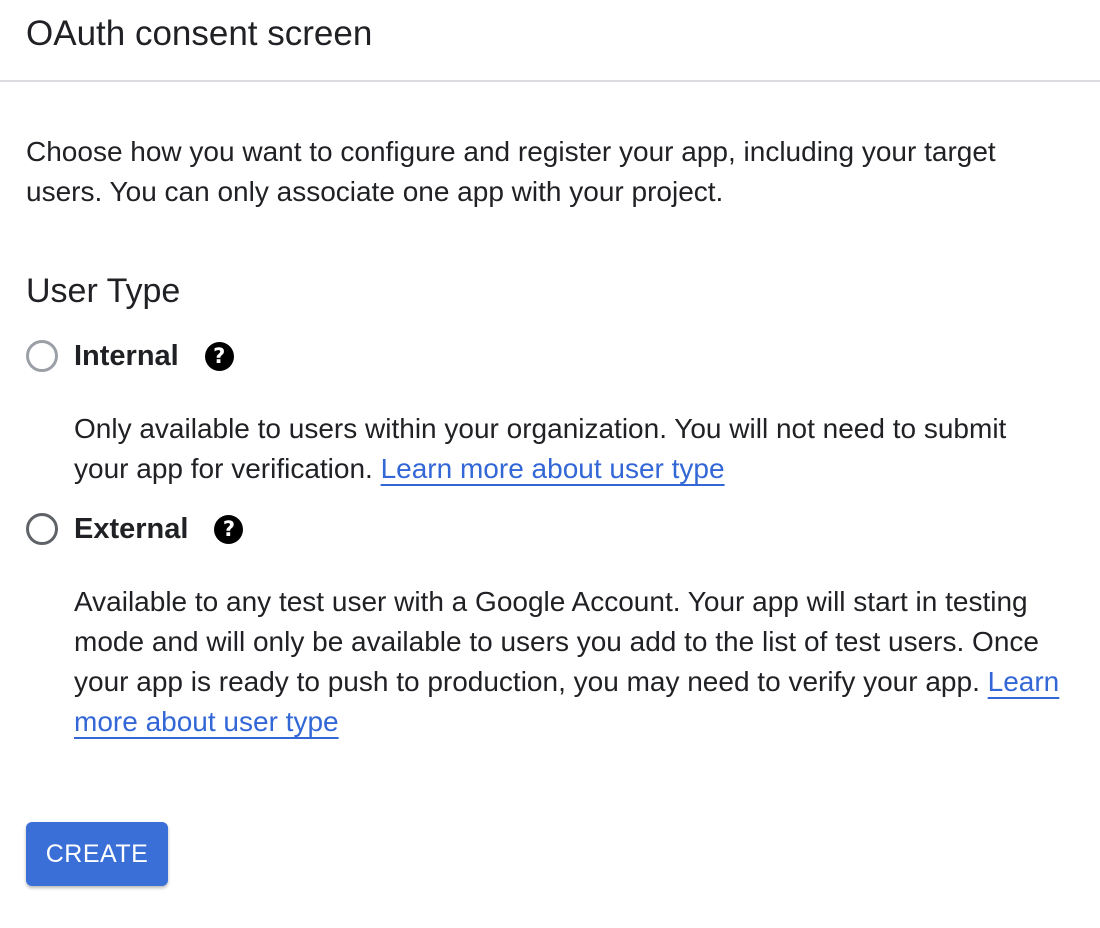 The width and height of the screenshot is (1100, 928). I want to click on page-header: OAuth consent screen, so click(550, 41).